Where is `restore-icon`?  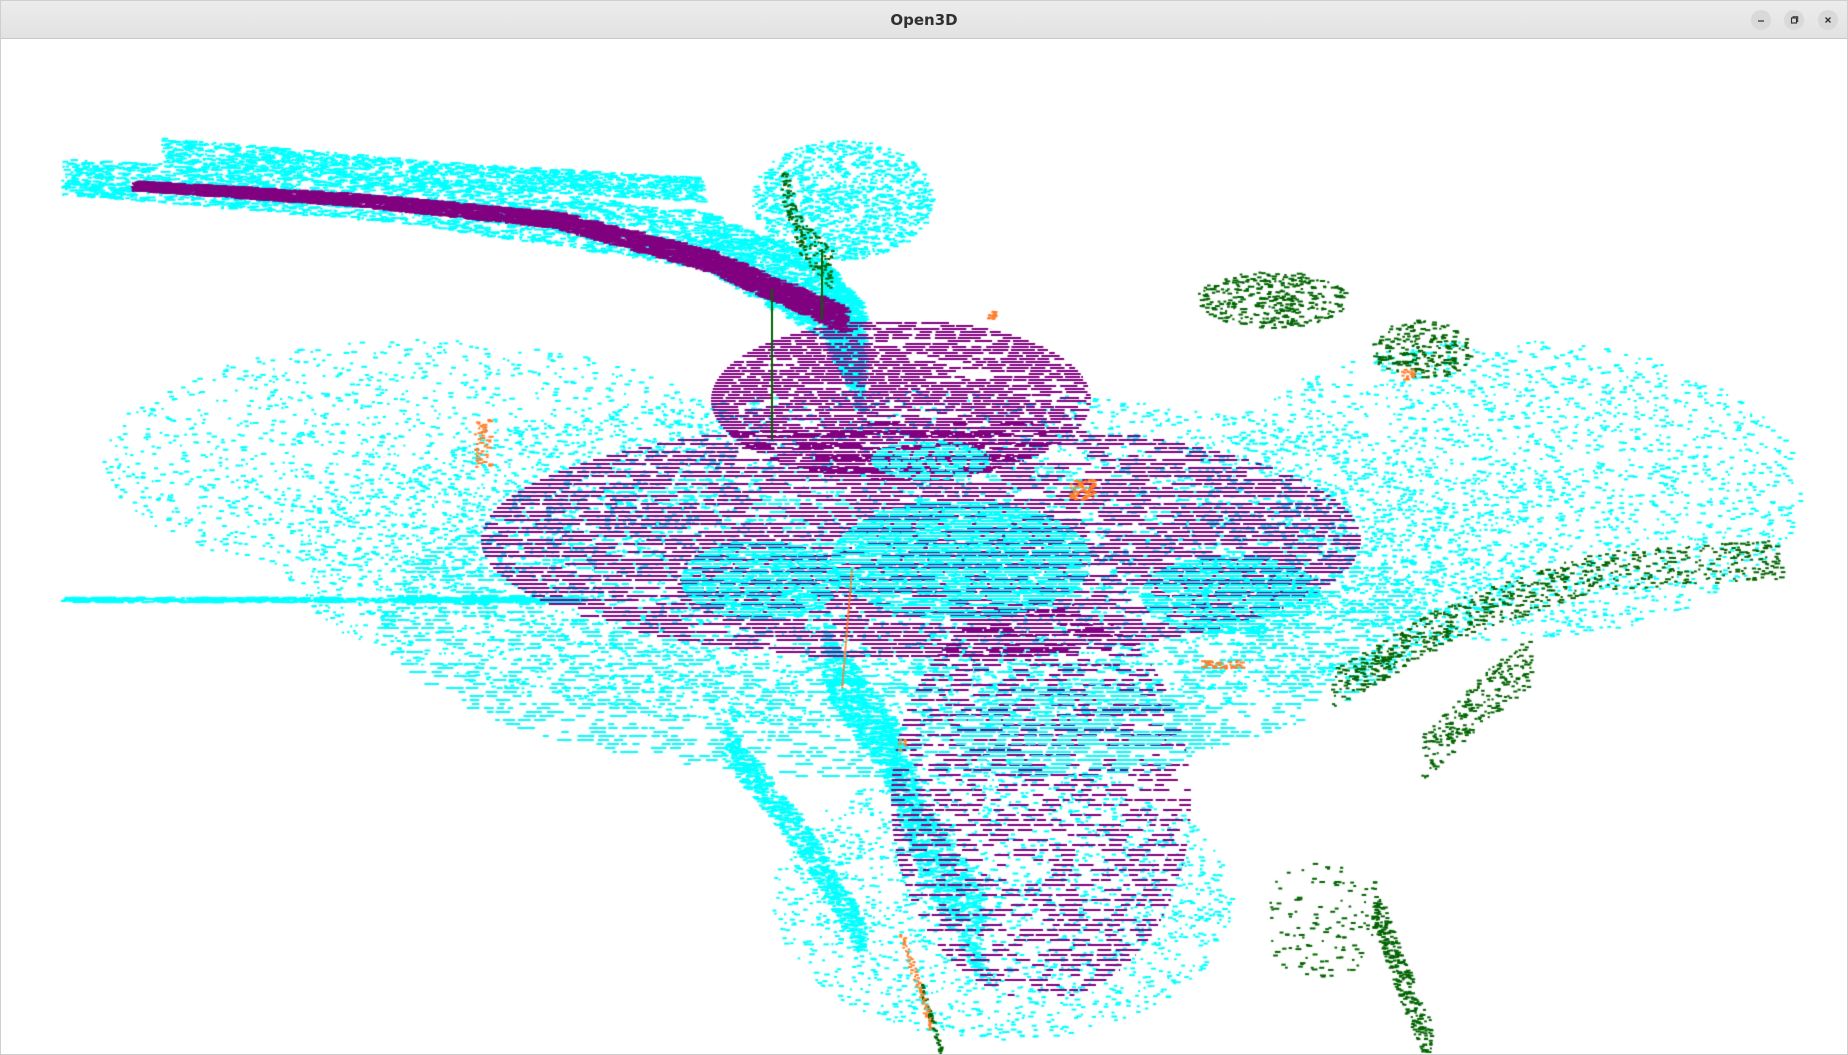
restore-icon is located at coordinates (1794, 20).